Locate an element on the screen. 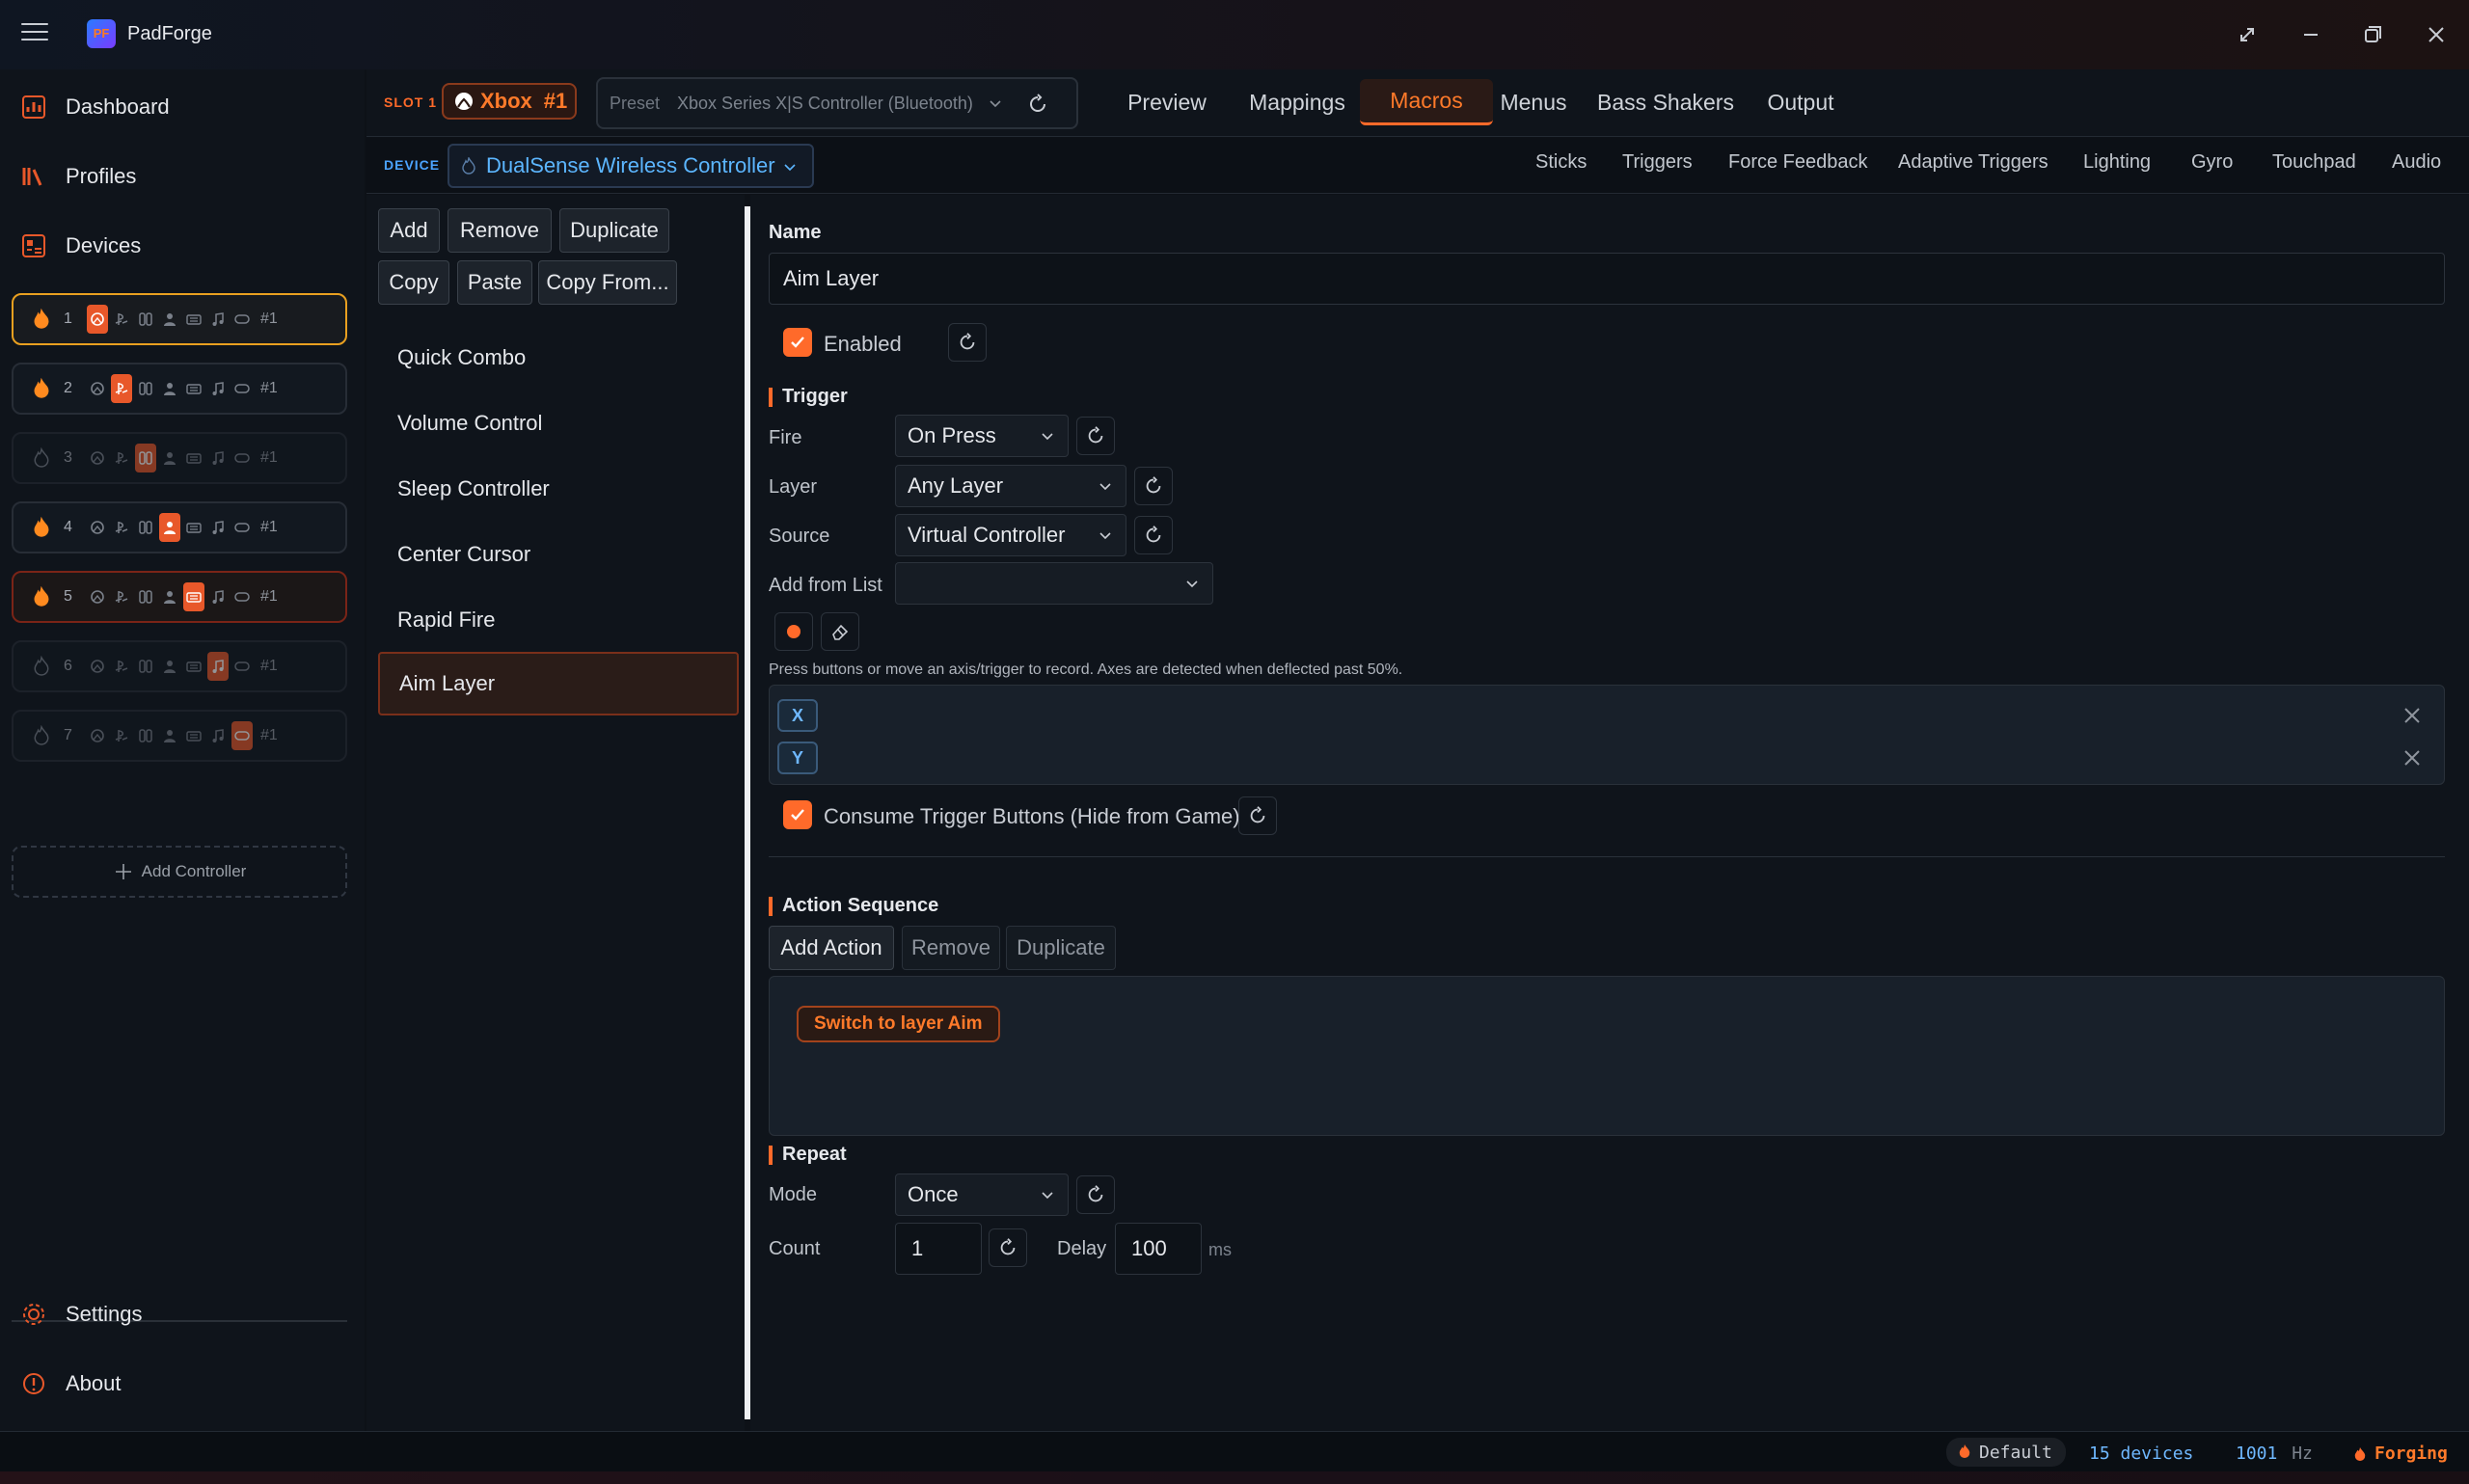  tab-bass-shakers: Bass Shakers is located at coordinates (1666, 102).